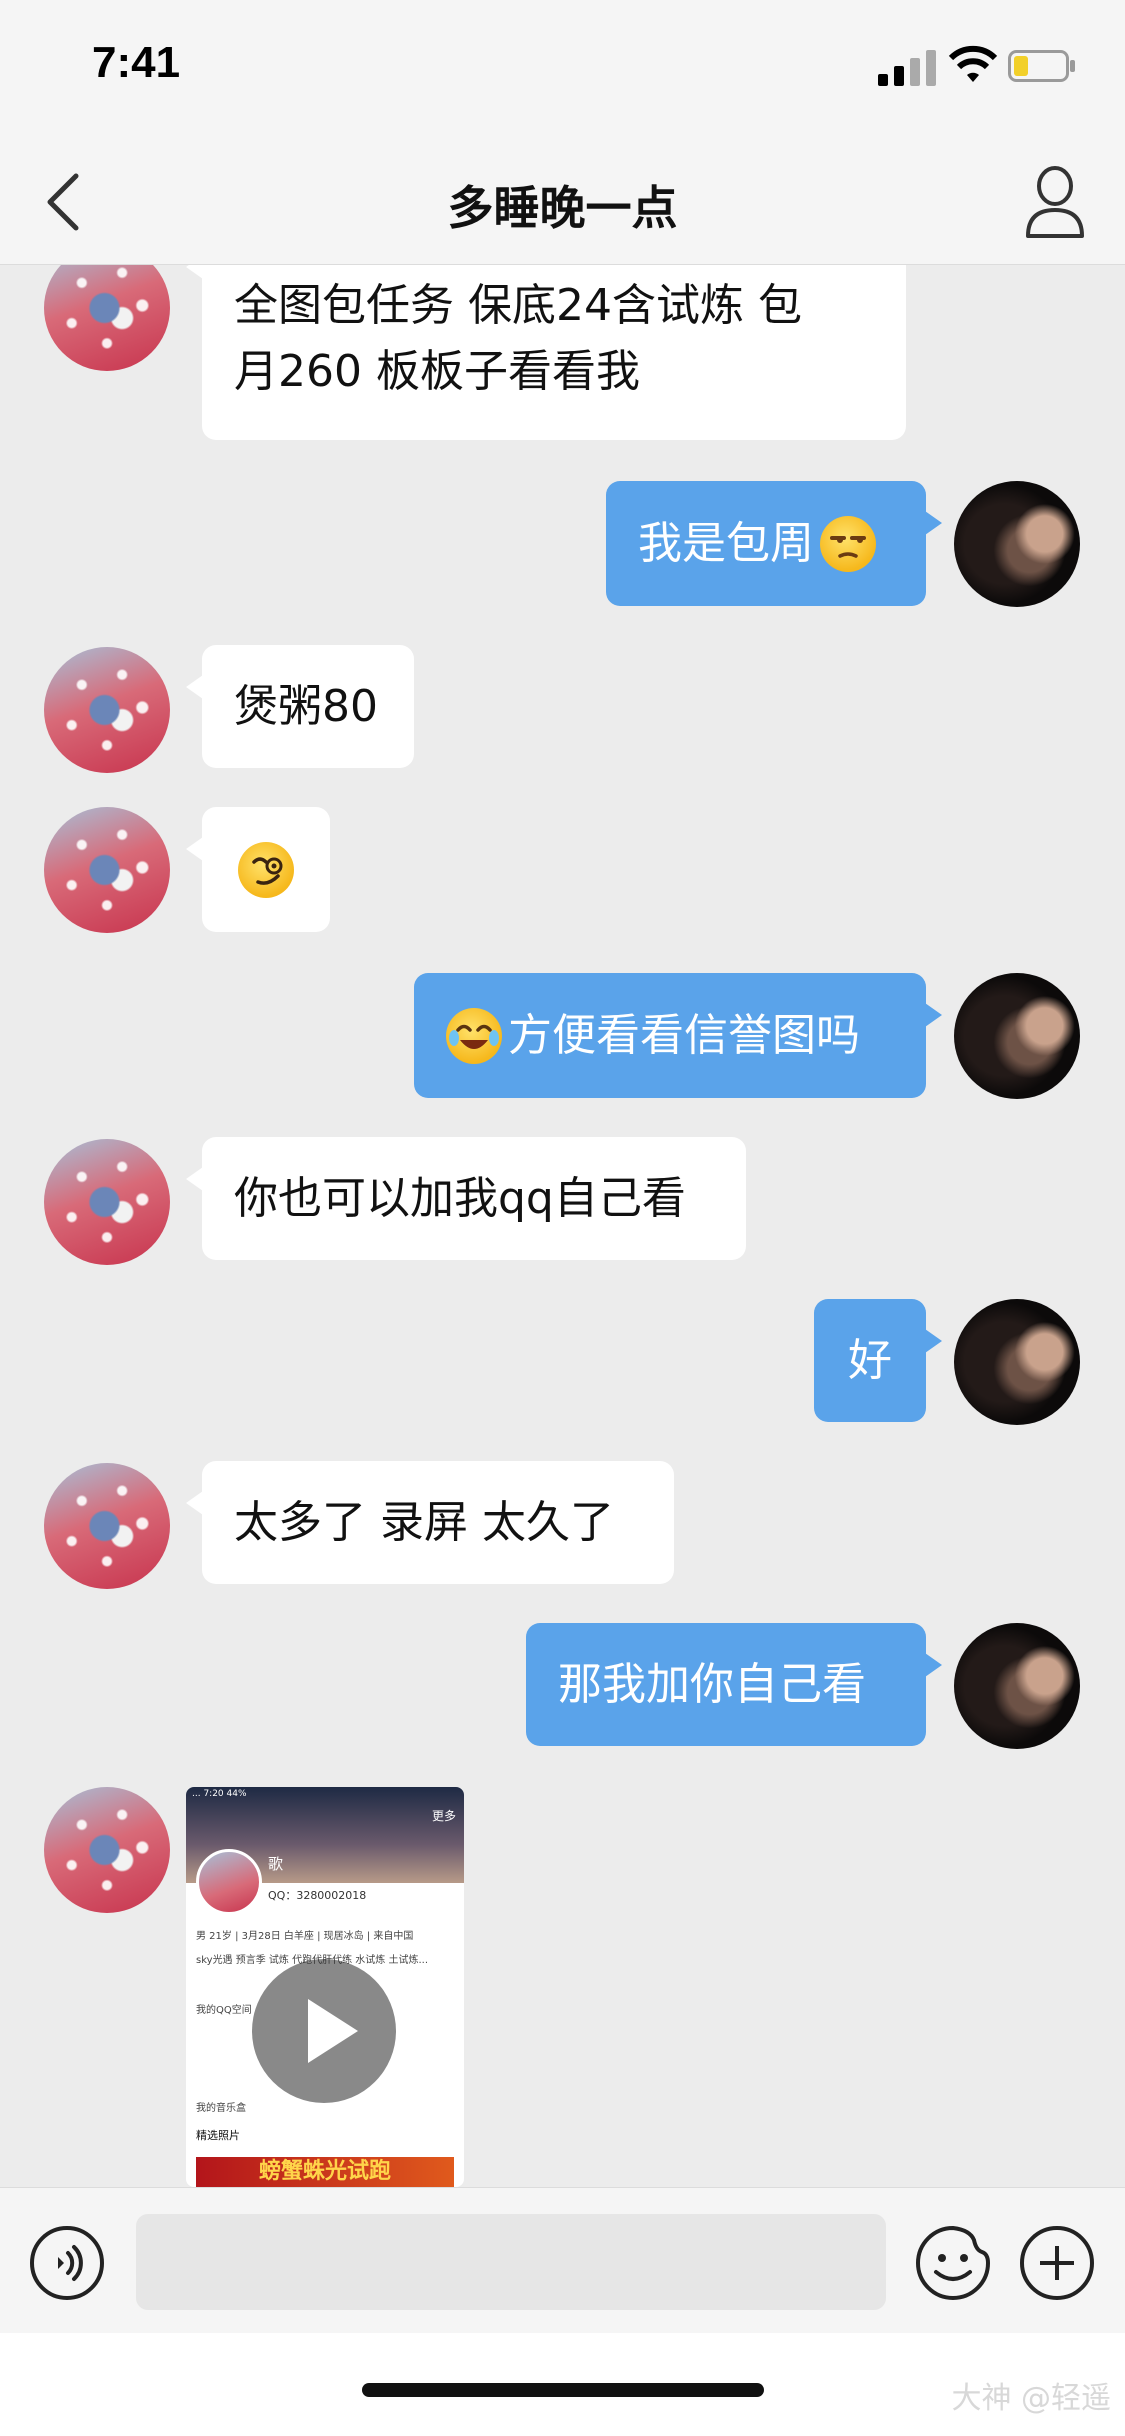  I want to click on message-text: 好, so click(870, 1360).